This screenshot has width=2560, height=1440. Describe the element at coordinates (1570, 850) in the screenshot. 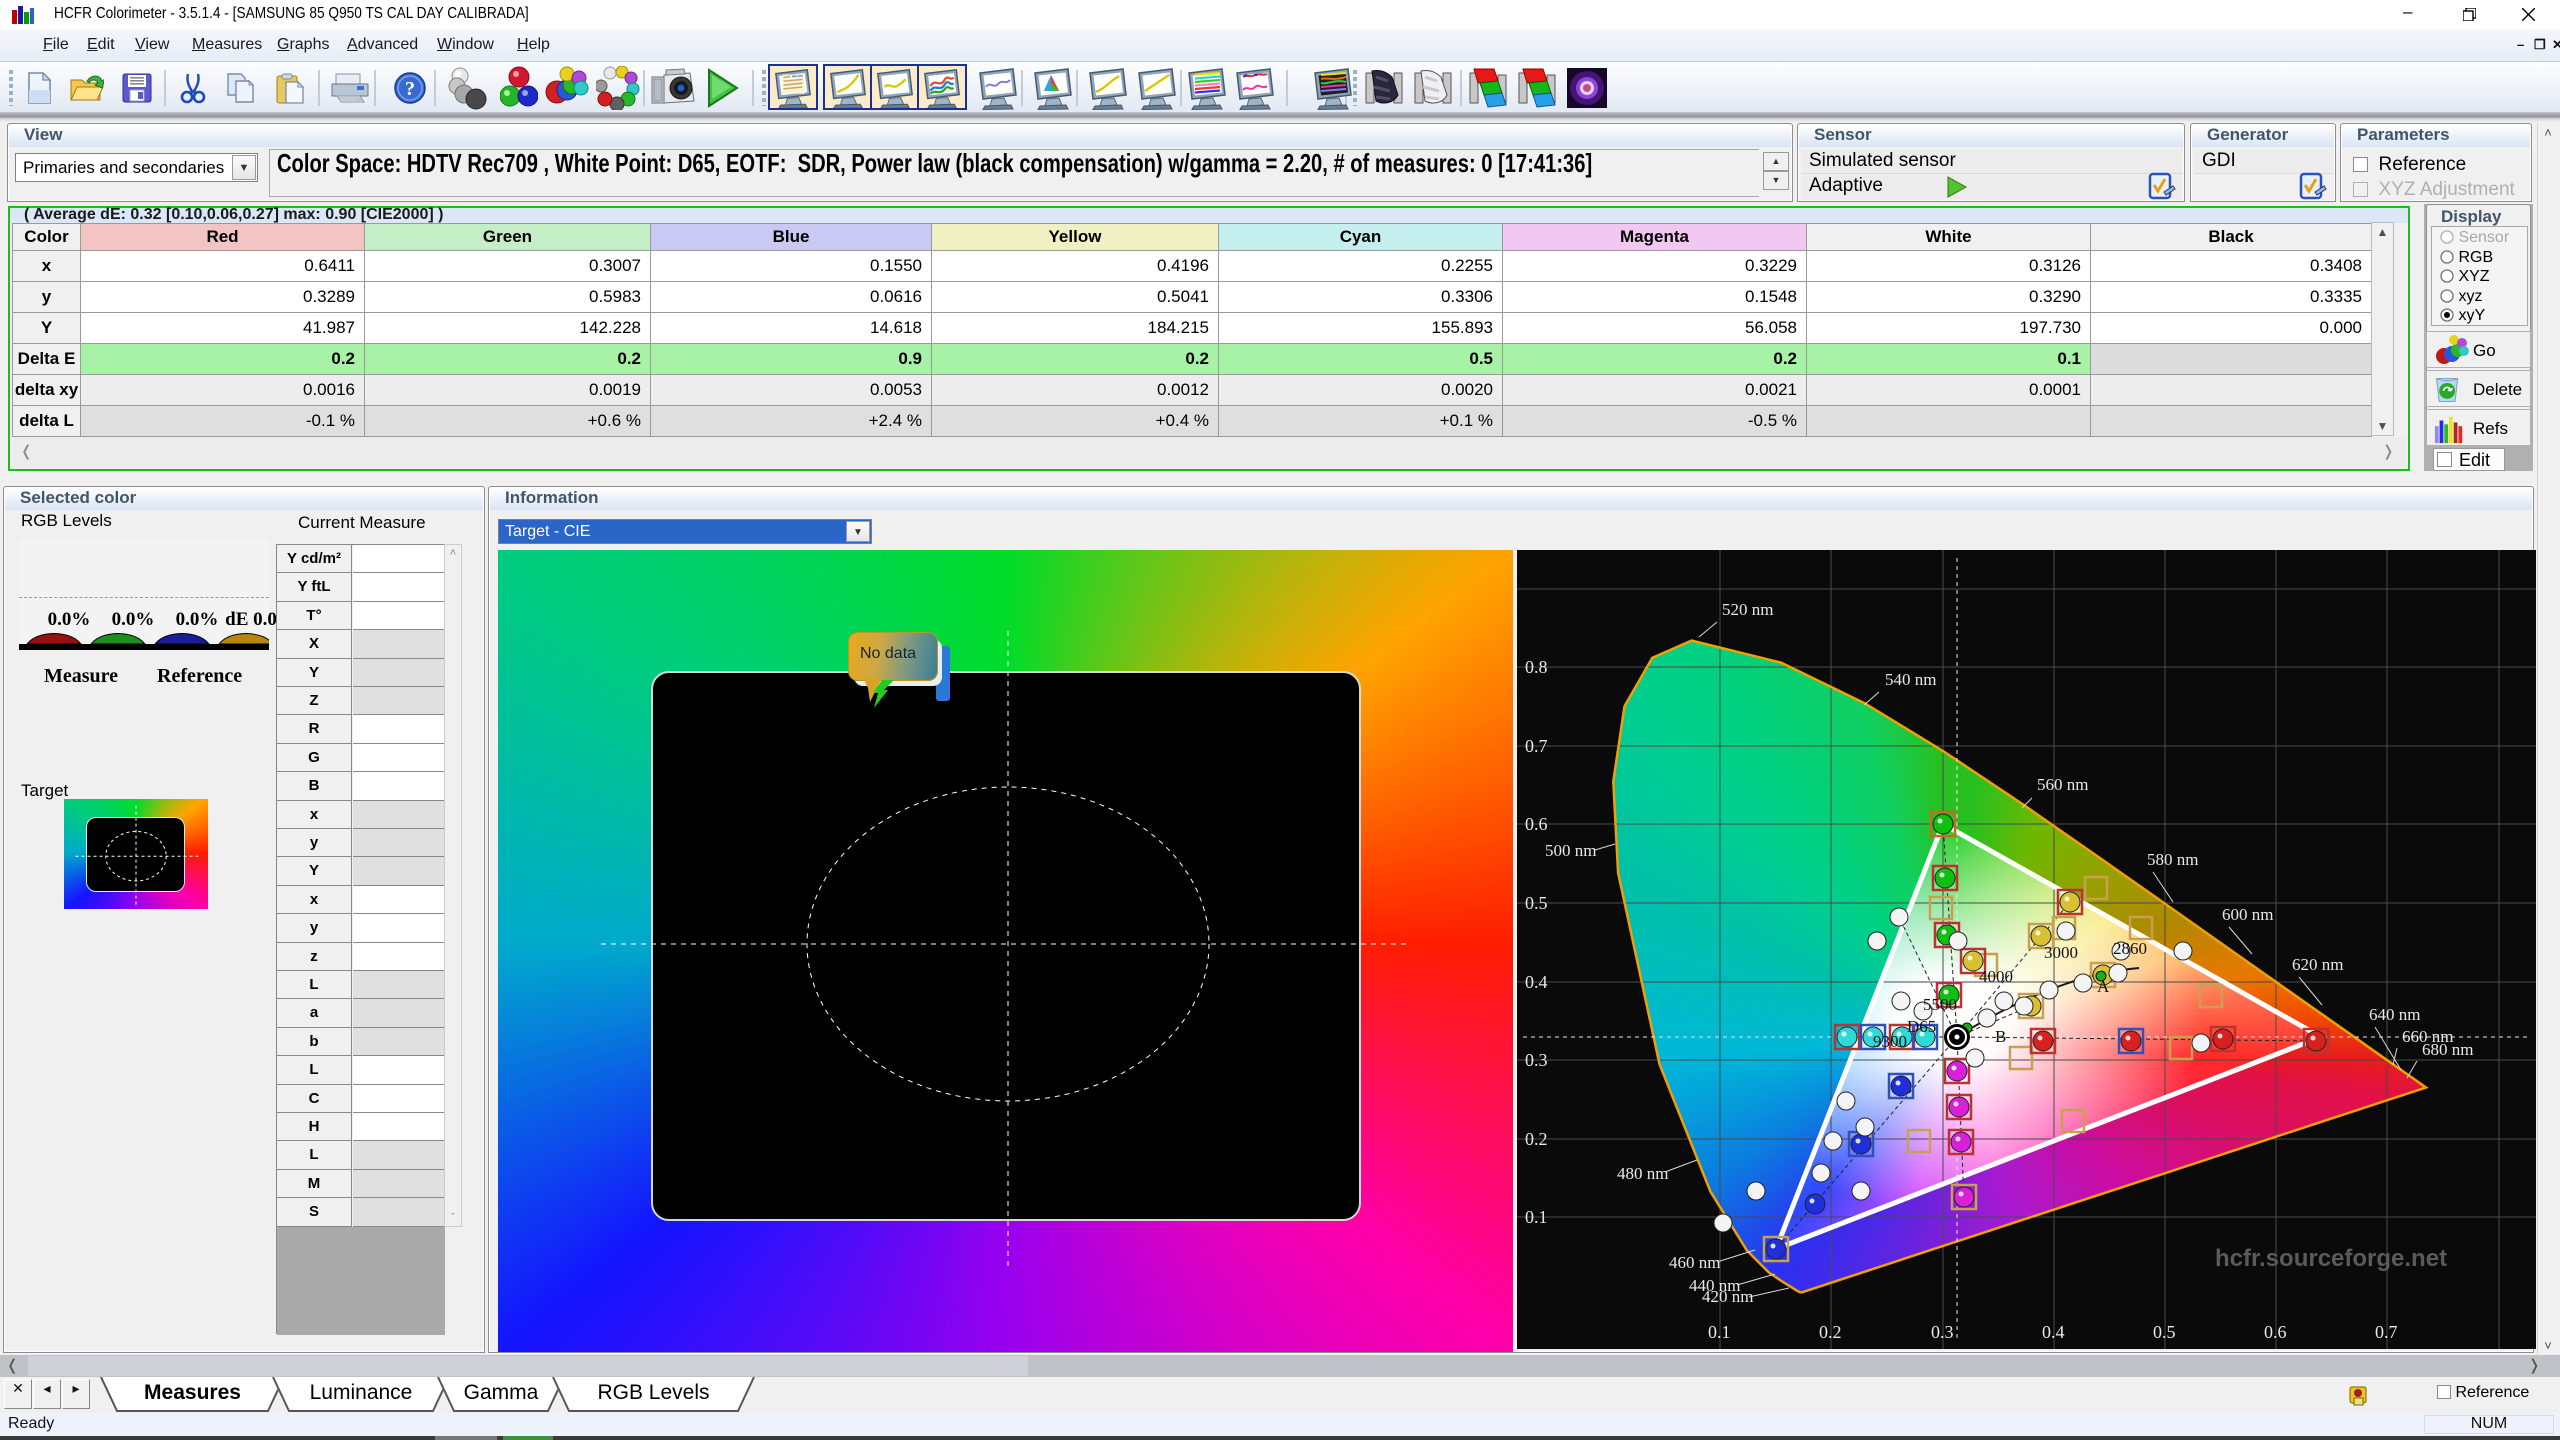

I see `svg-text: 500 nm` at that location.